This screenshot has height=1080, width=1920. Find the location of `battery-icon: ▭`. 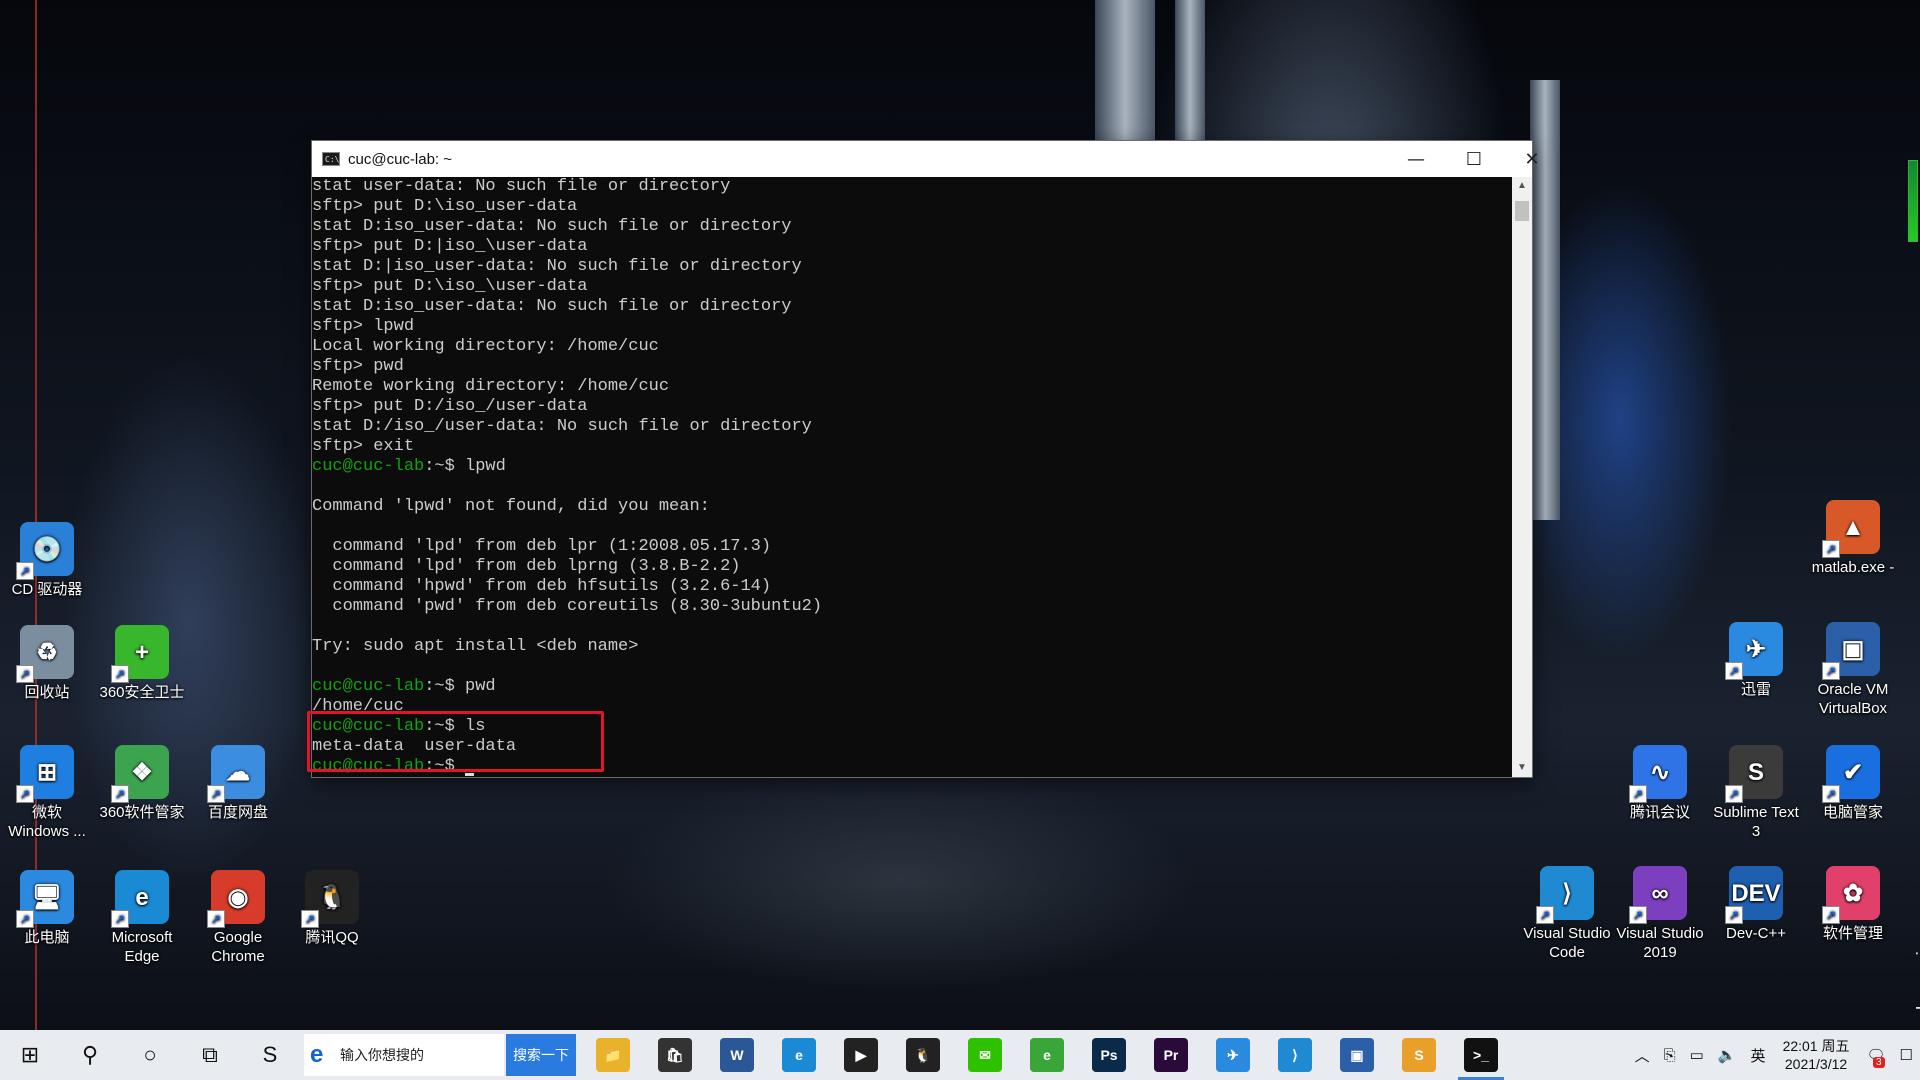

battery-icon: ▭ is located at coordinates (1697, 1055).